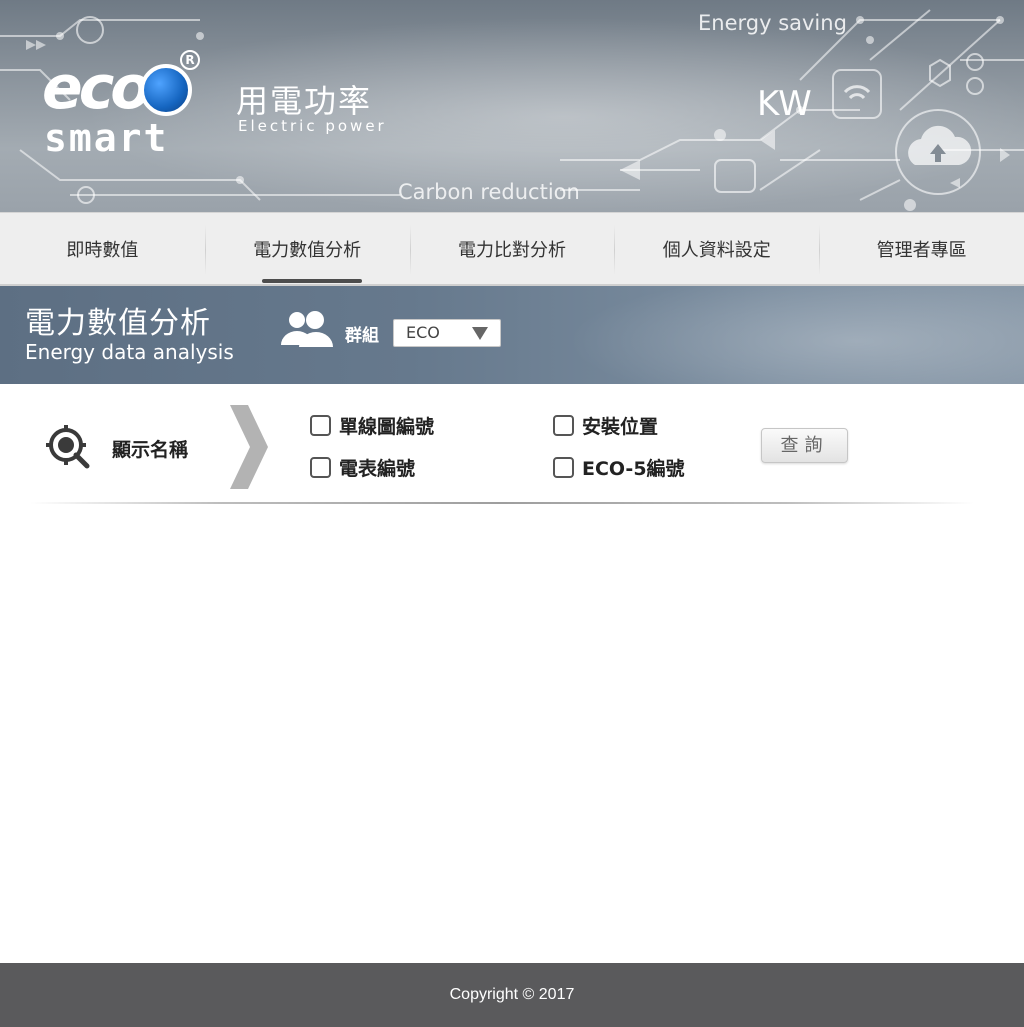  What do you see at coordinates (362, 336) in the screenshot?
I see `group-label: 群組` at bounding box center [362, 336].